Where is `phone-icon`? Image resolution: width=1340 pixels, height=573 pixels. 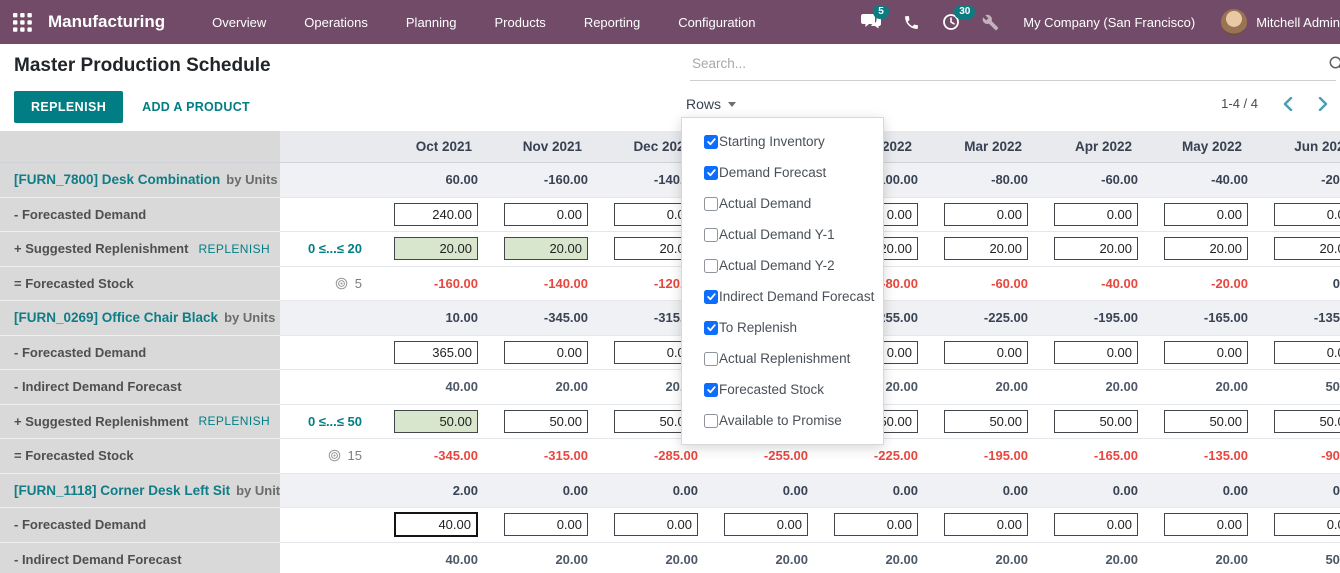
phone-icon is located at coordinates (911, 22).